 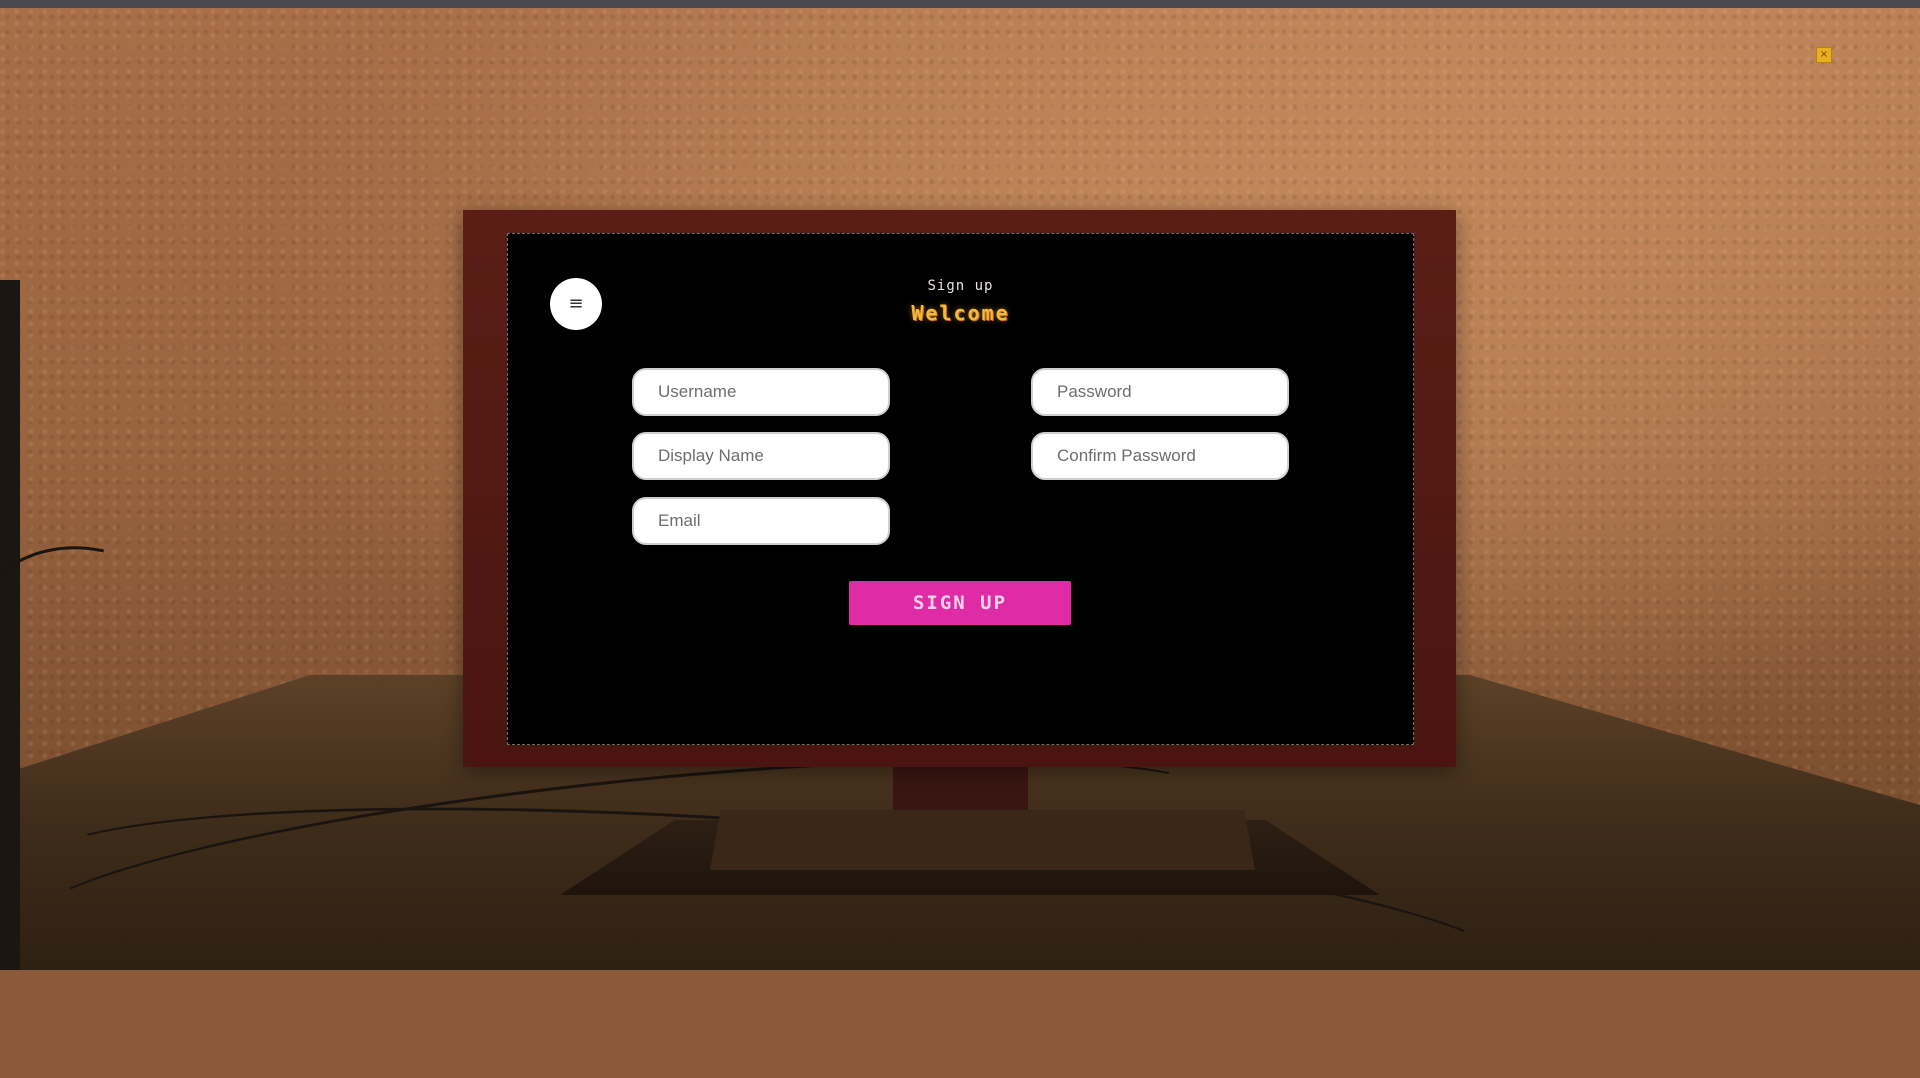 I want to click on top-bar, so click(x=960, y=4).